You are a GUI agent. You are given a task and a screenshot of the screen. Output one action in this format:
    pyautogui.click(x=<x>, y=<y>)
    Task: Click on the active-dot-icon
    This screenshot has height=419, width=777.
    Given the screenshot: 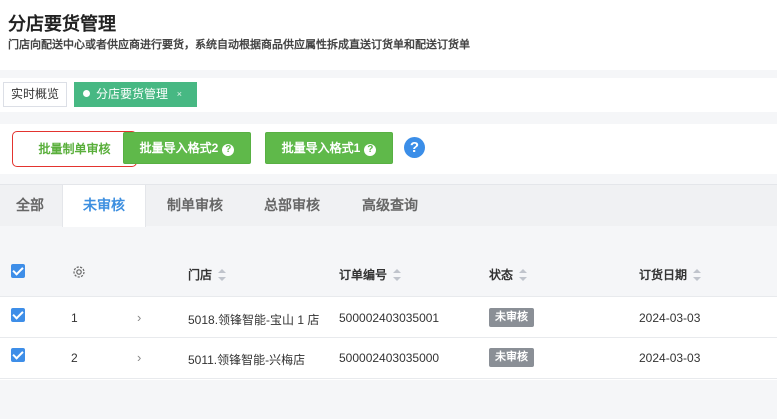 What is the action you would take?
    pyautogui.click(x=86, y=93)
    